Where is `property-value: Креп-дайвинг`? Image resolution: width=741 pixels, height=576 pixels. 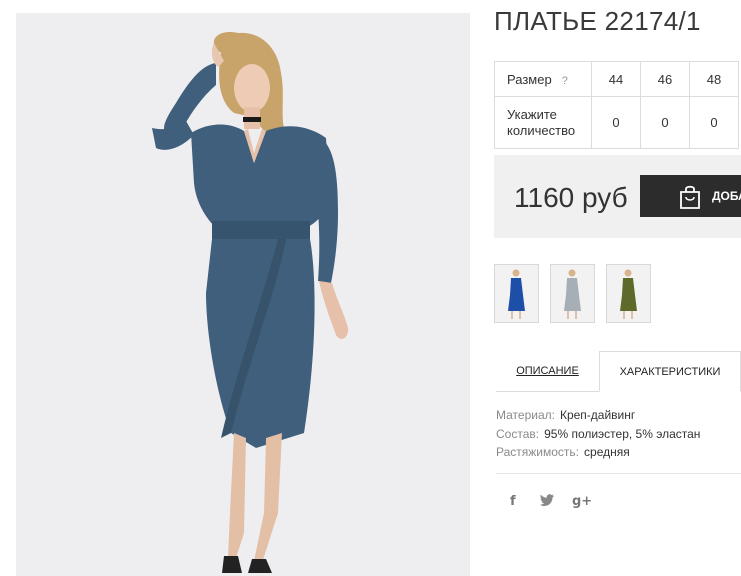
property-value: Креп-дайвинг is located at coordinates (597, 415).